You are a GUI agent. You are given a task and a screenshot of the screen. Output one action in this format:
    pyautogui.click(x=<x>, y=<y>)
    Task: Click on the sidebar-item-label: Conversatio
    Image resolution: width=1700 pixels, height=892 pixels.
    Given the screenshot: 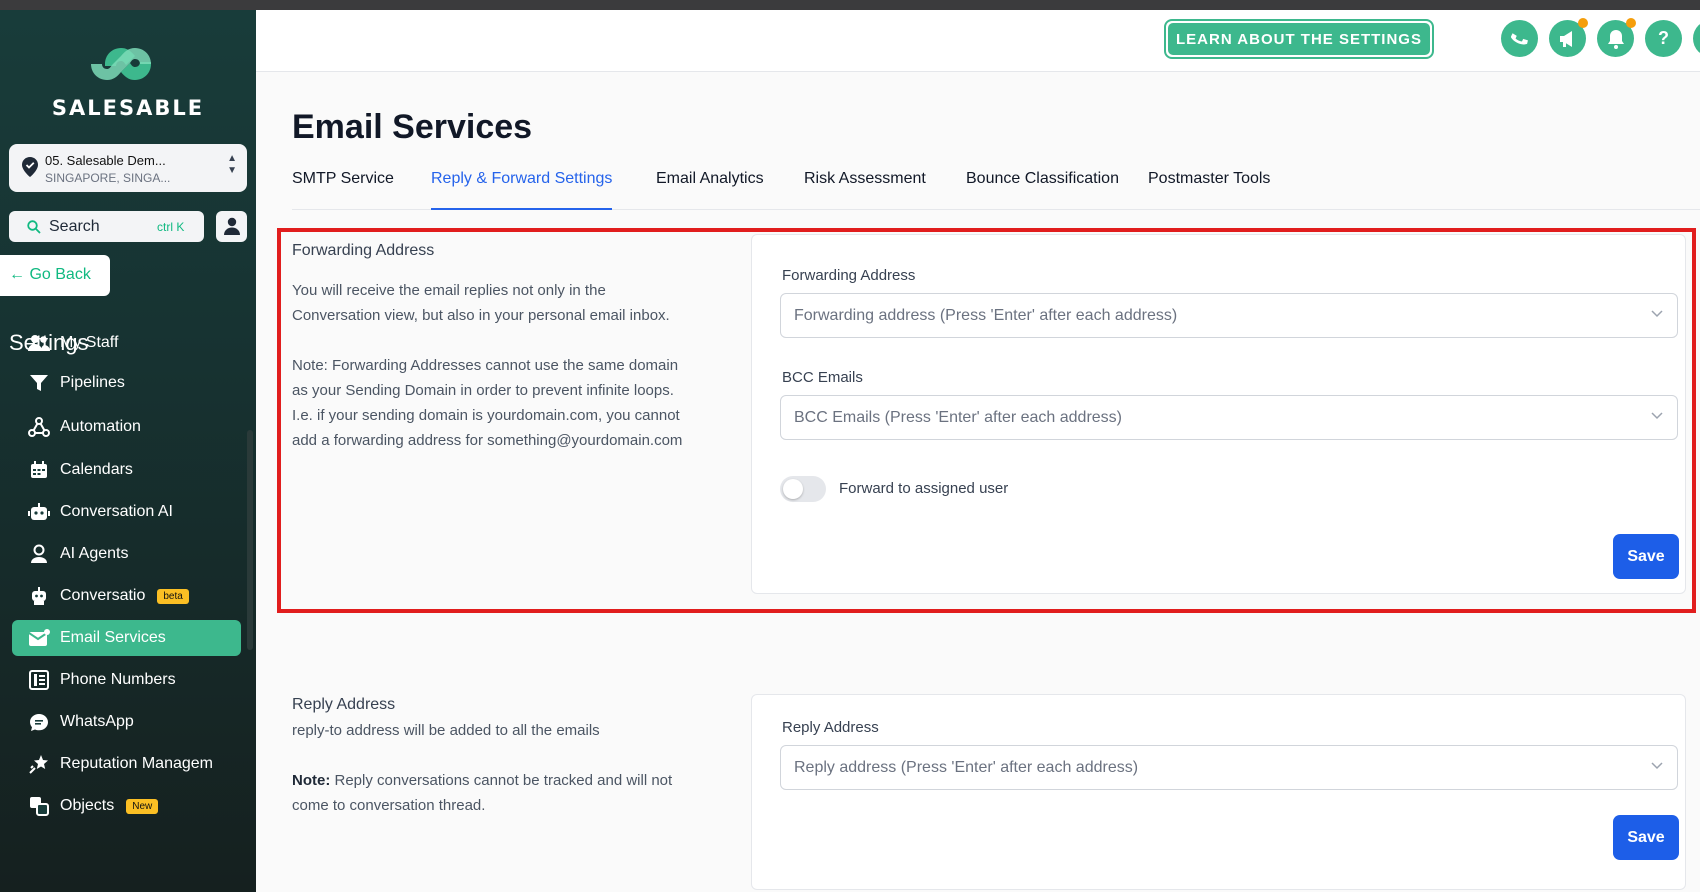 What is the action you would take?
    pyautogui.click(x=103, y=595)
    